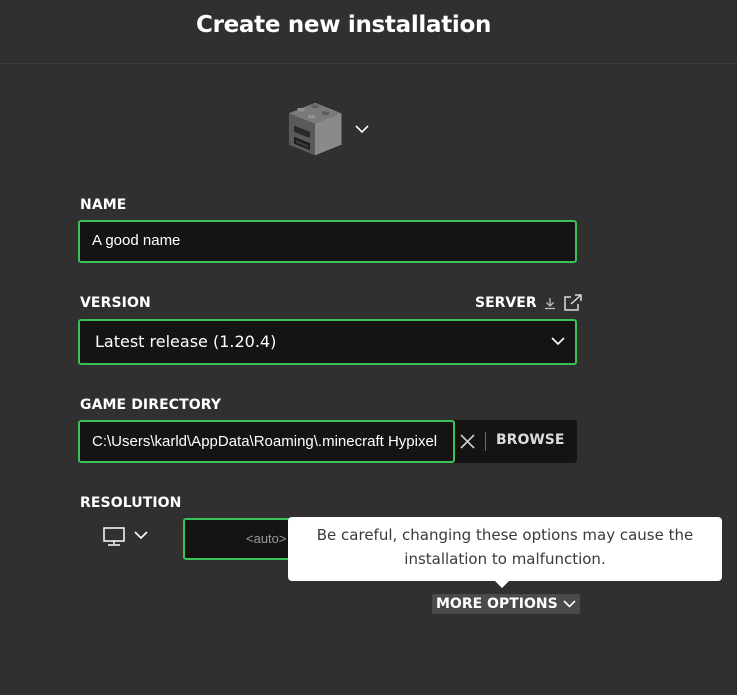 The width and height of the screenshot is (737, 695). I want to click on divider, so click(485, 441).